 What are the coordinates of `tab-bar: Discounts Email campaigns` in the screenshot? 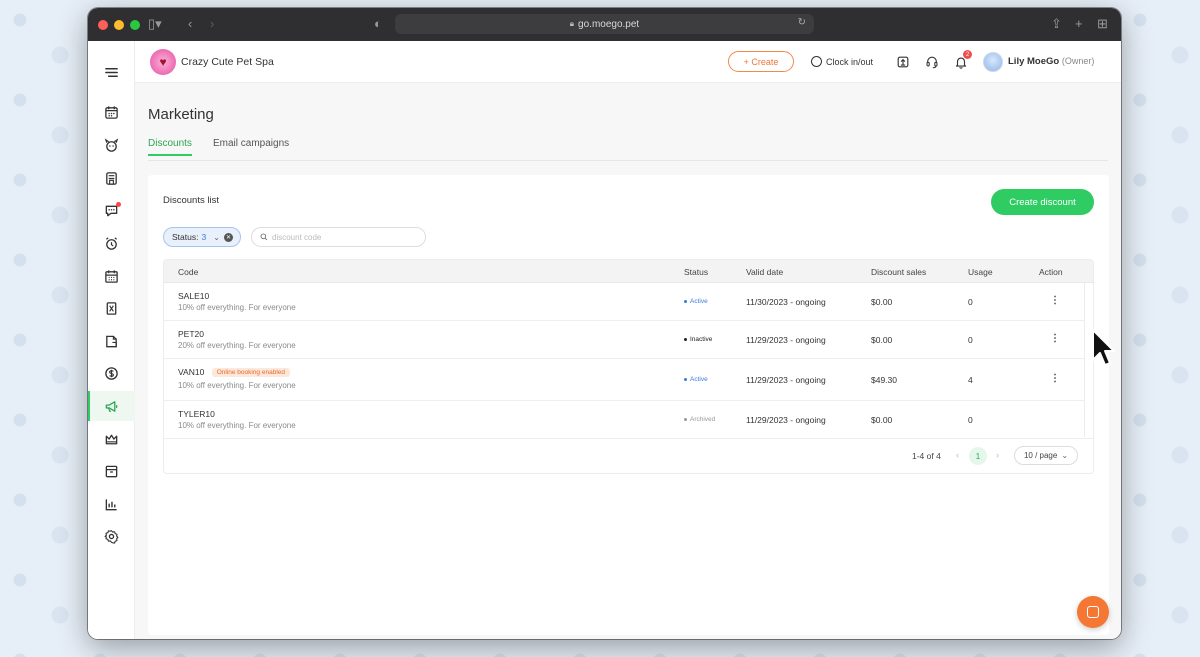 It's located at (628, 146).